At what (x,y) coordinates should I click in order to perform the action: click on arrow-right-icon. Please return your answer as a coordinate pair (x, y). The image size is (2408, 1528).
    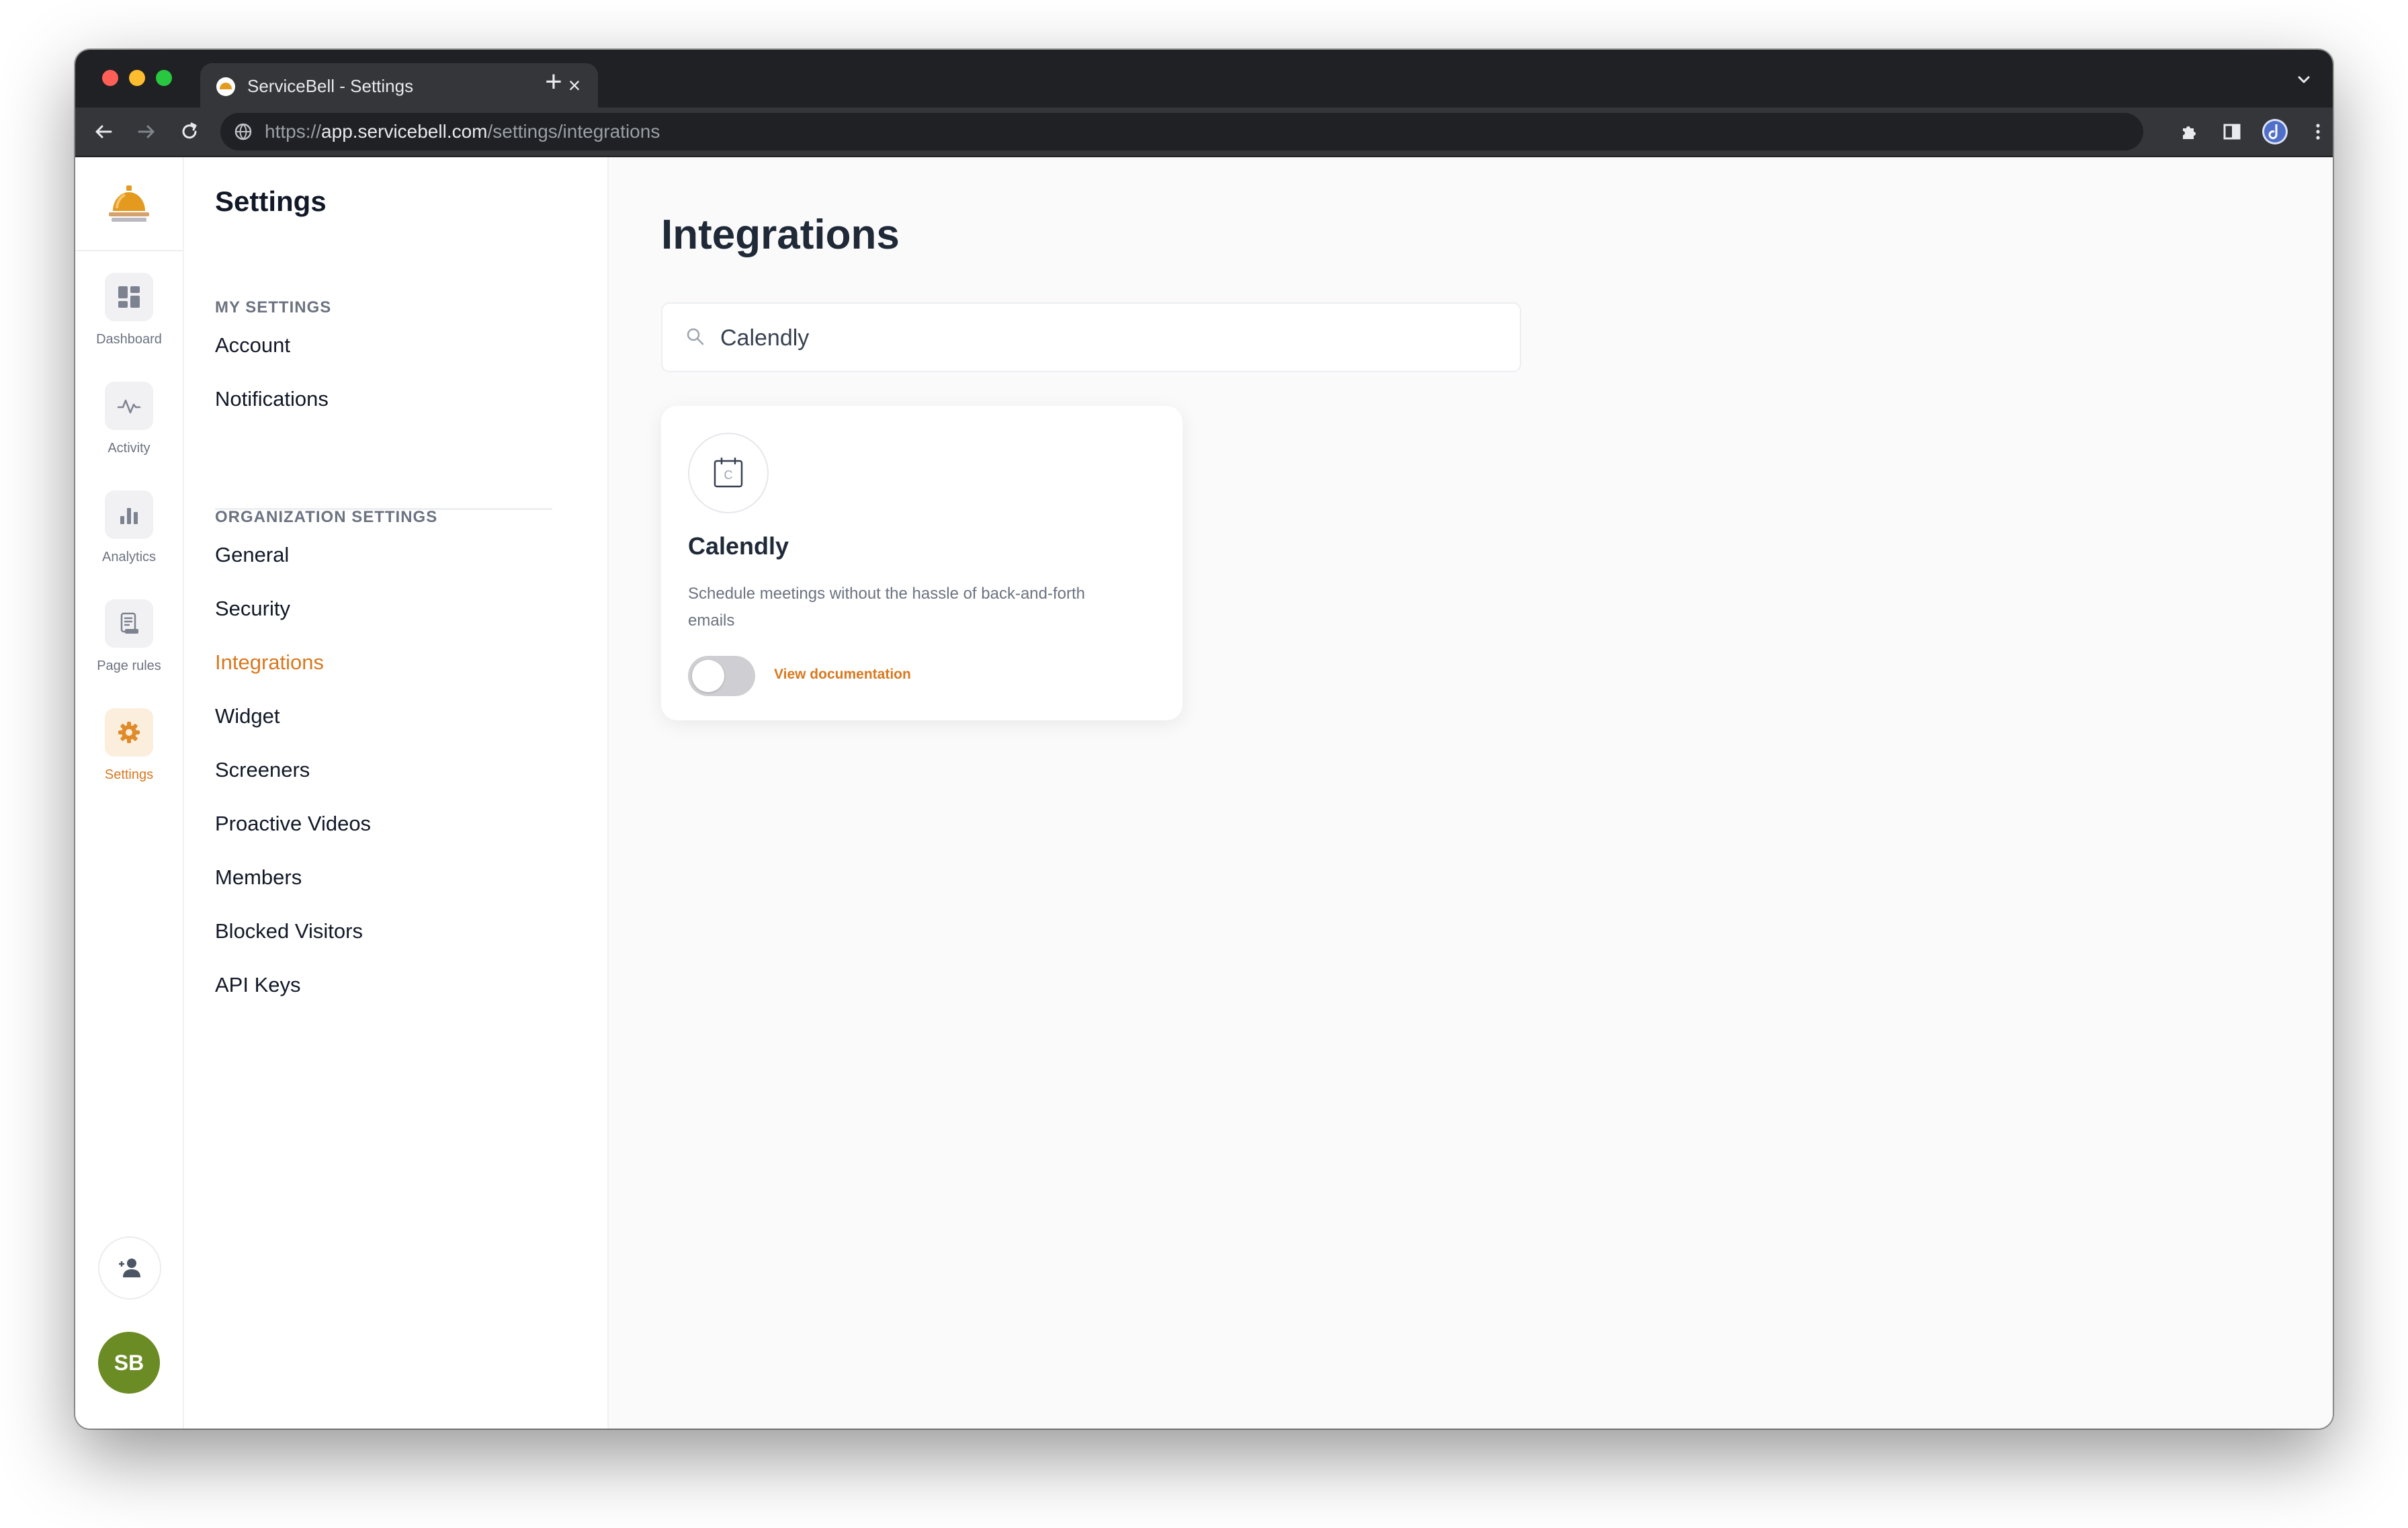
    Looking at the image, I should click on (146, 131).